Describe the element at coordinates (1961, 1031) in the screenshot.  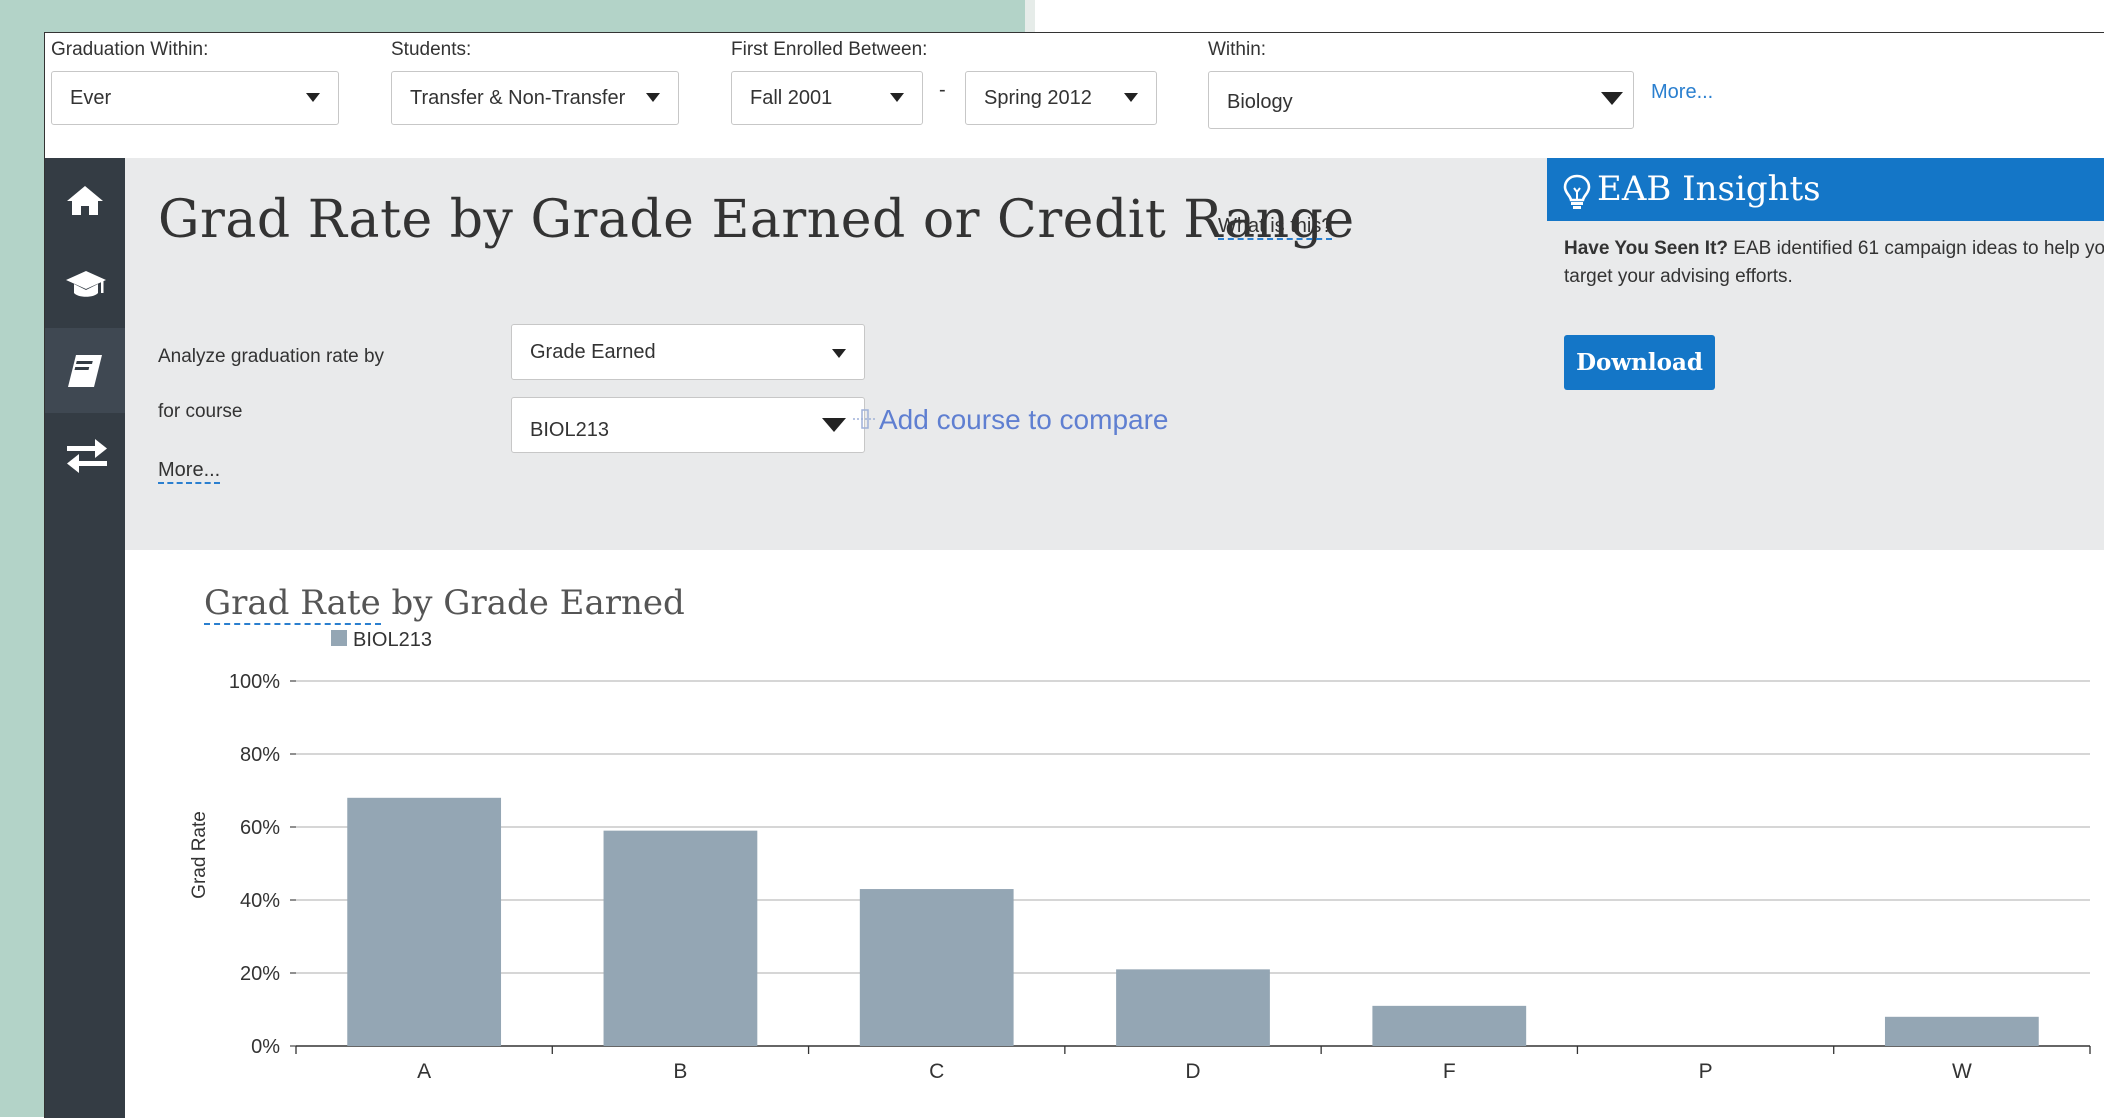
I see `bar-W` at that location.